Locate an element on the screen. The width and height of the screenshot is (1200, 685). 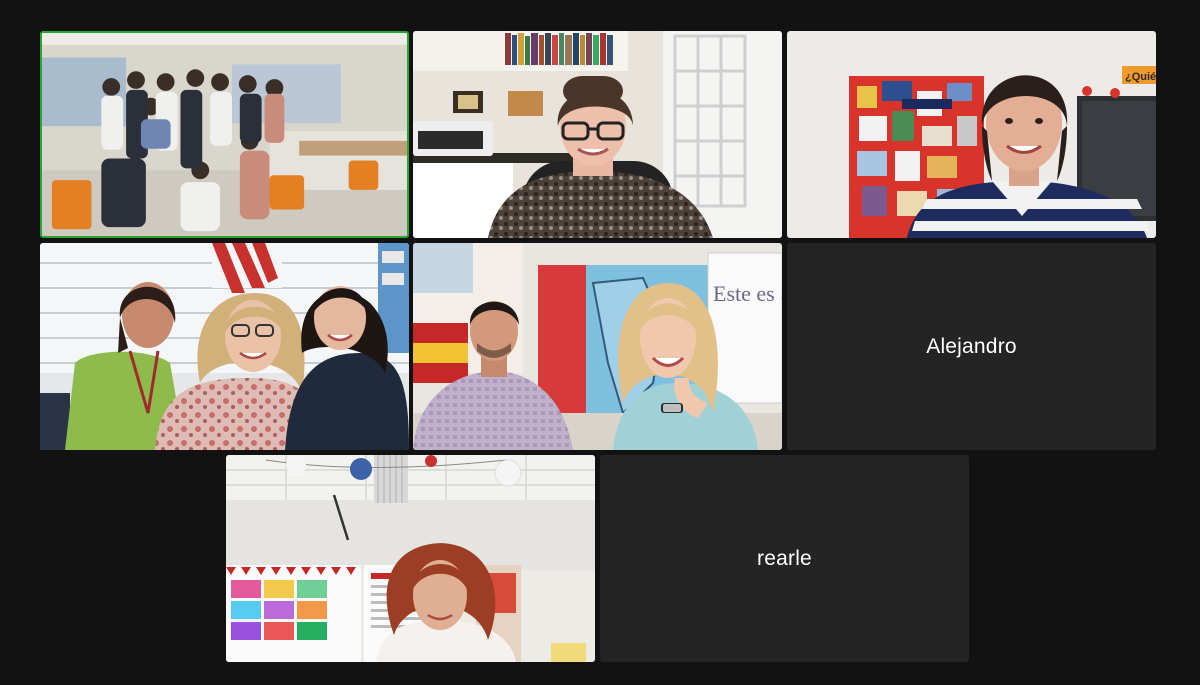
participant-video-tile-striped-sweater: ¿Quién is located at coordinates (971, 134).